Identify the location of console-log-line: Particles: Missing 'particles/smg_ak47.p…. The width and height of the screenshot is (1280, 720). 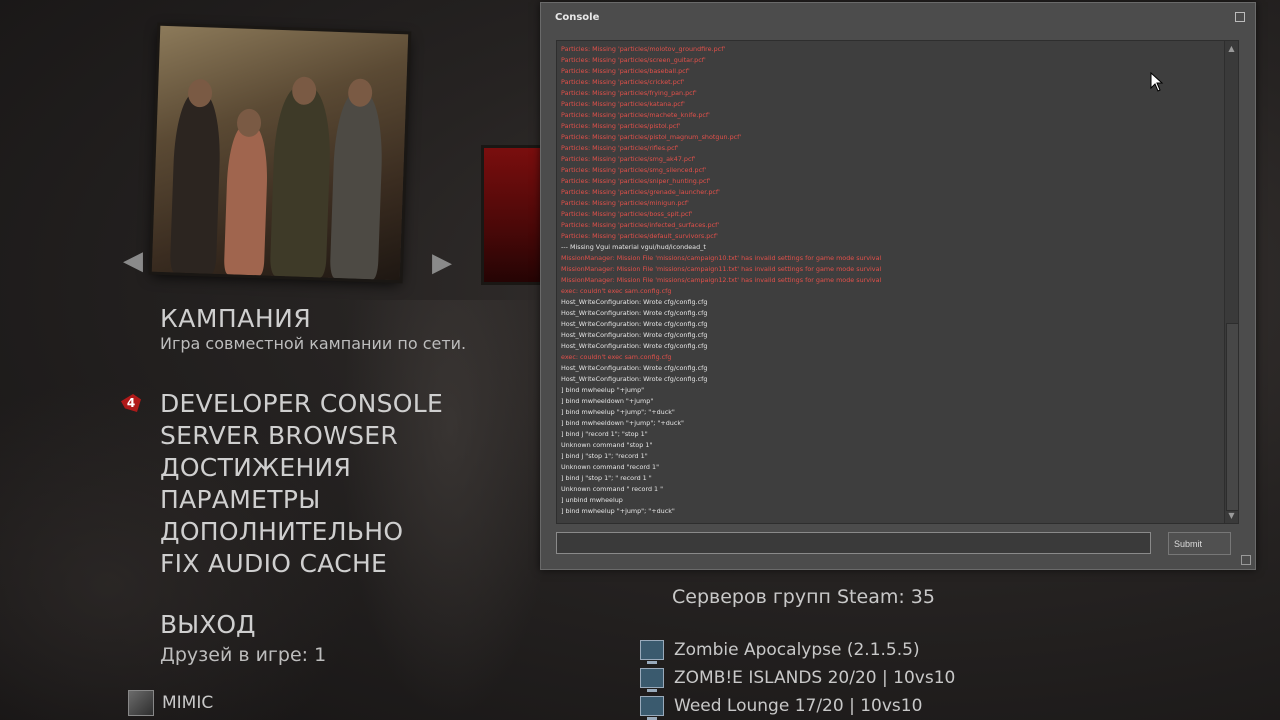
(628, 159).